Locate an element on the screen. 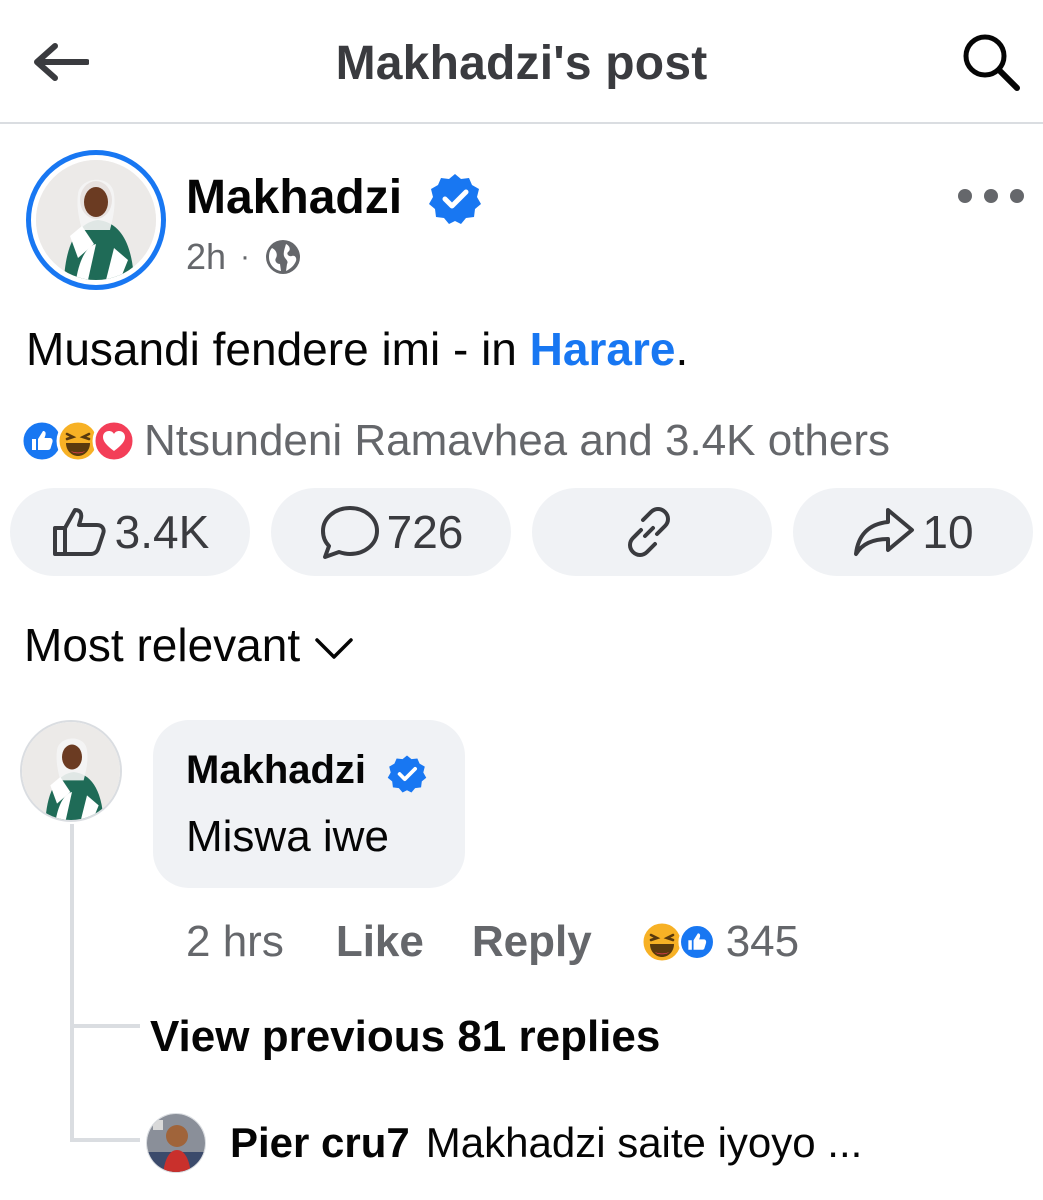 The image size is (1043, 1200). author-avatar is located at coordinates (96, 220).